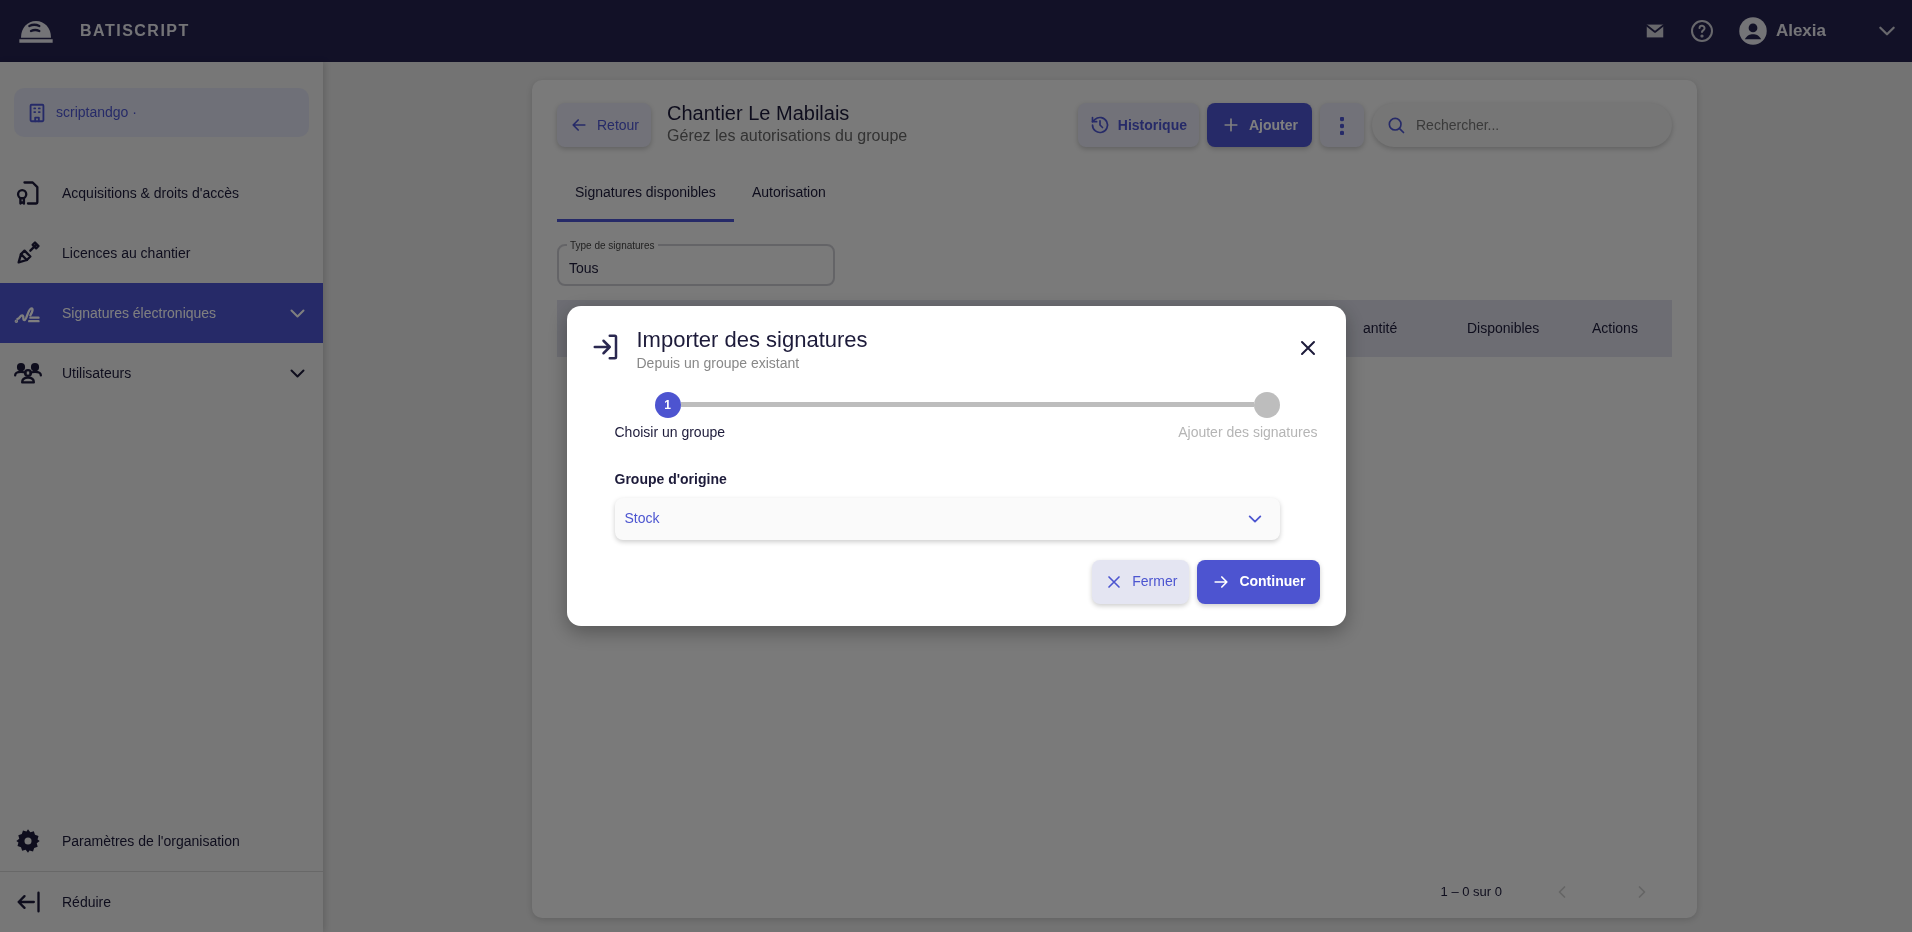  Describe the element at coordinates (671, 479) in the screenshot. I see `field-label: Groupe d'origine` at that location.